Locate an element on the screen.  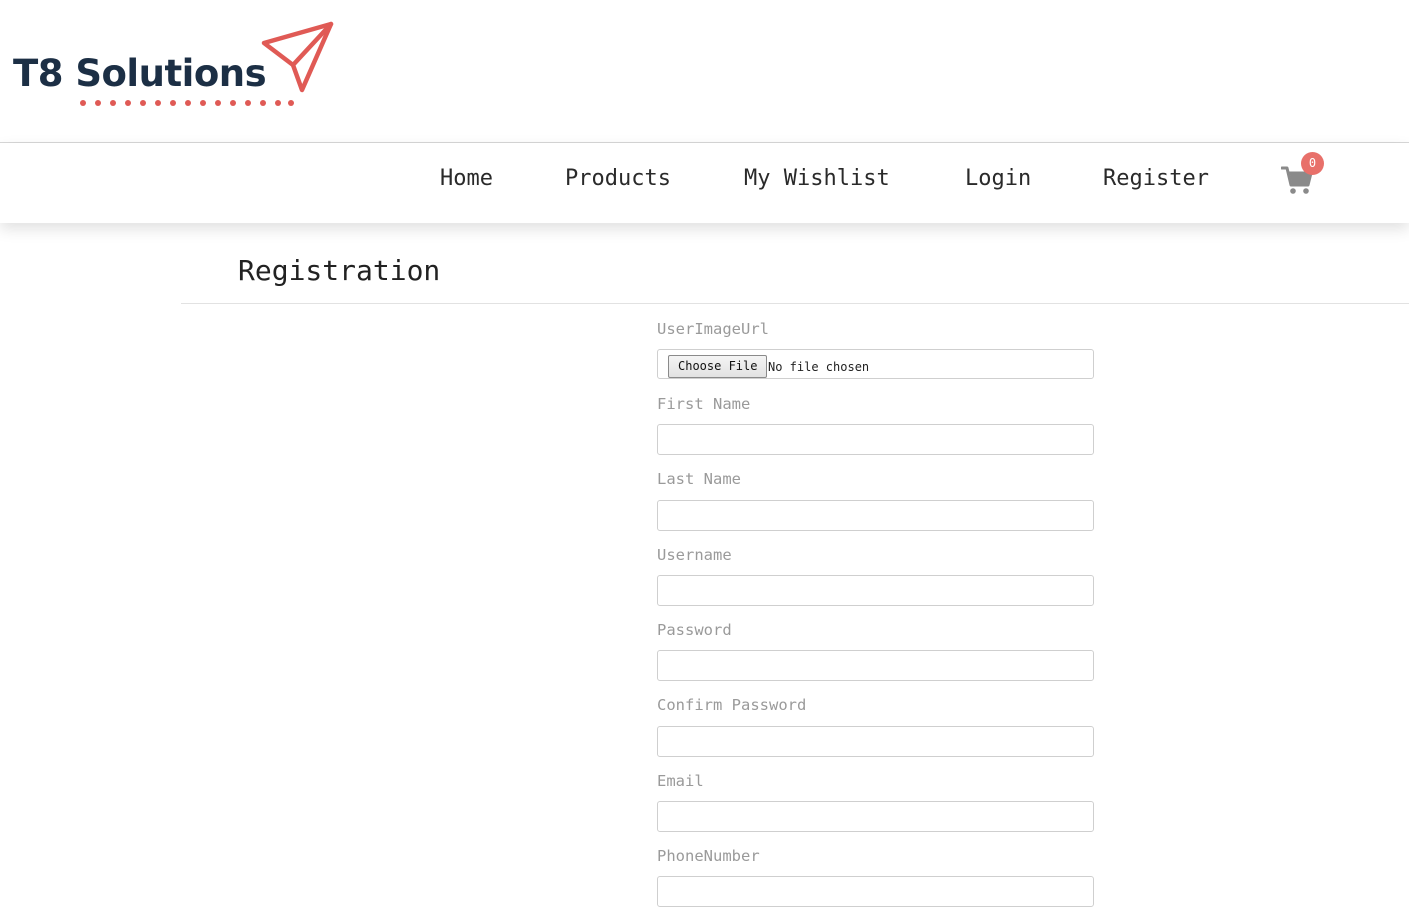
last-name-label: Last Name is located at coordinates (699, 479).